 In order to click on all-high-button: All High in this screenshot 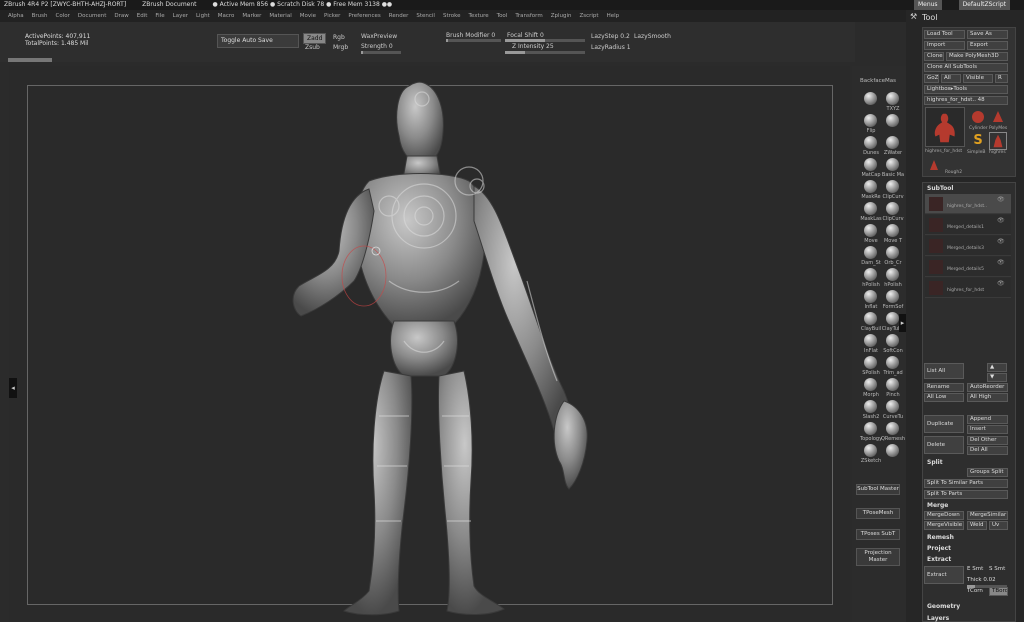, I will do `click(987, 397)`.